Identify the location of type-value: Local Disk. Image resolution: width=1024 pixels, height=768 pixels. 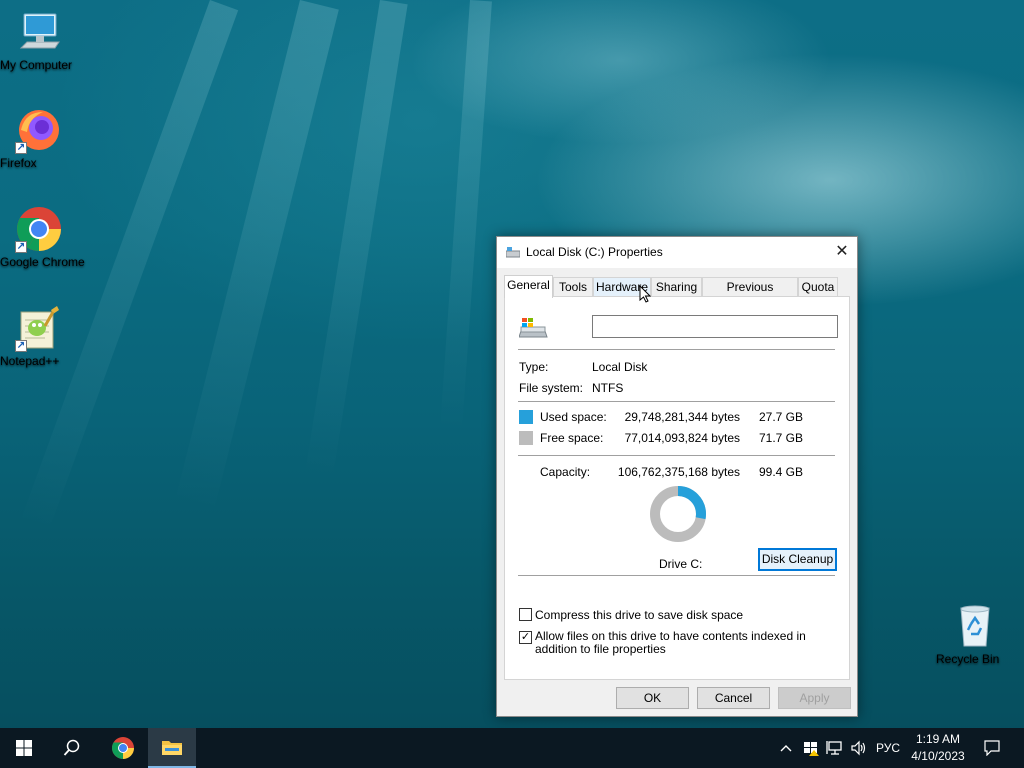
(620, 367).